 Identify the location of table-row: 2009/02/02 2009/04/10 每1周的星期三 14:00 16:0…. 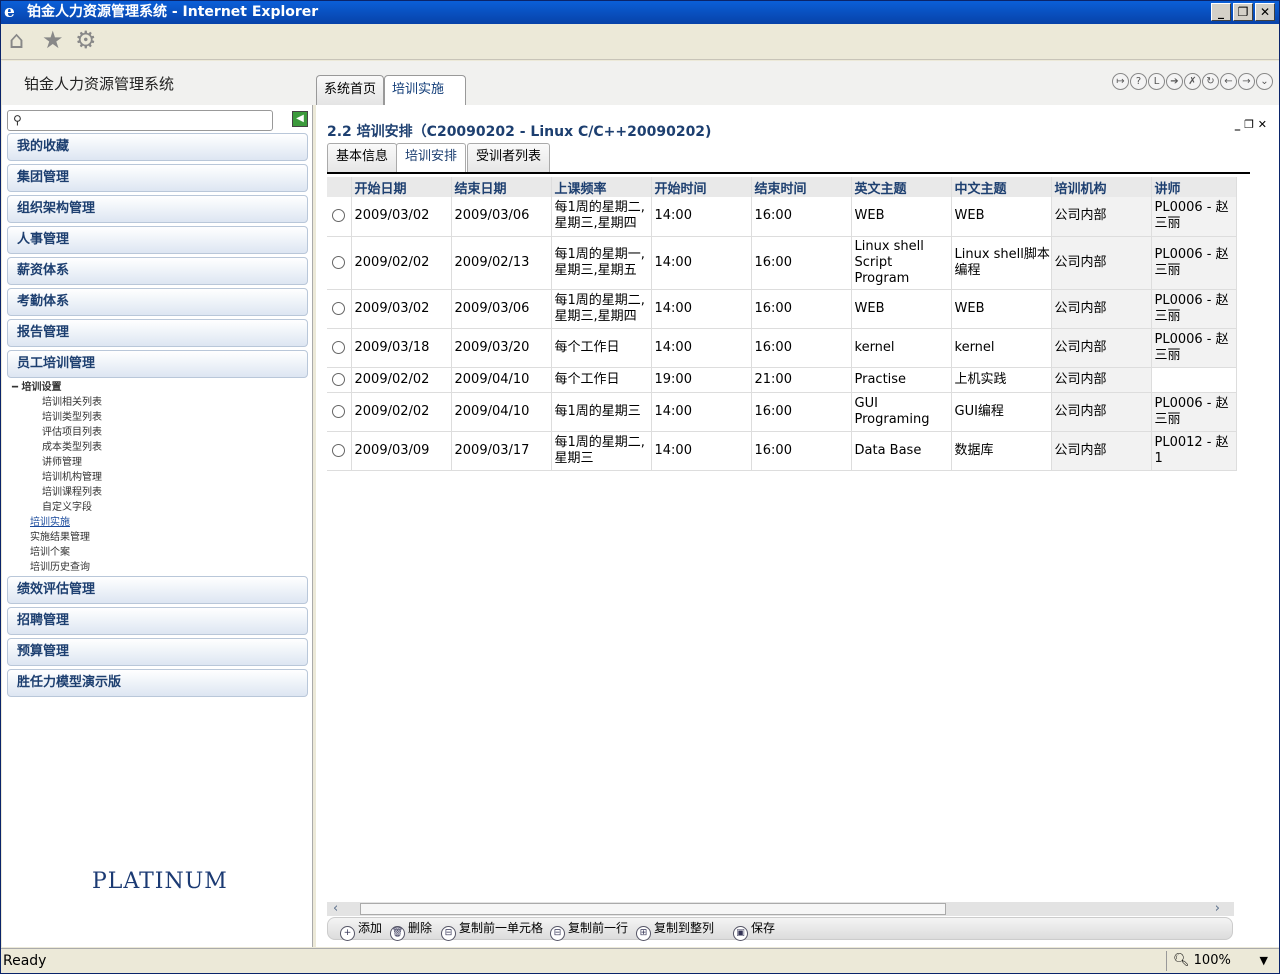
(782, 412).